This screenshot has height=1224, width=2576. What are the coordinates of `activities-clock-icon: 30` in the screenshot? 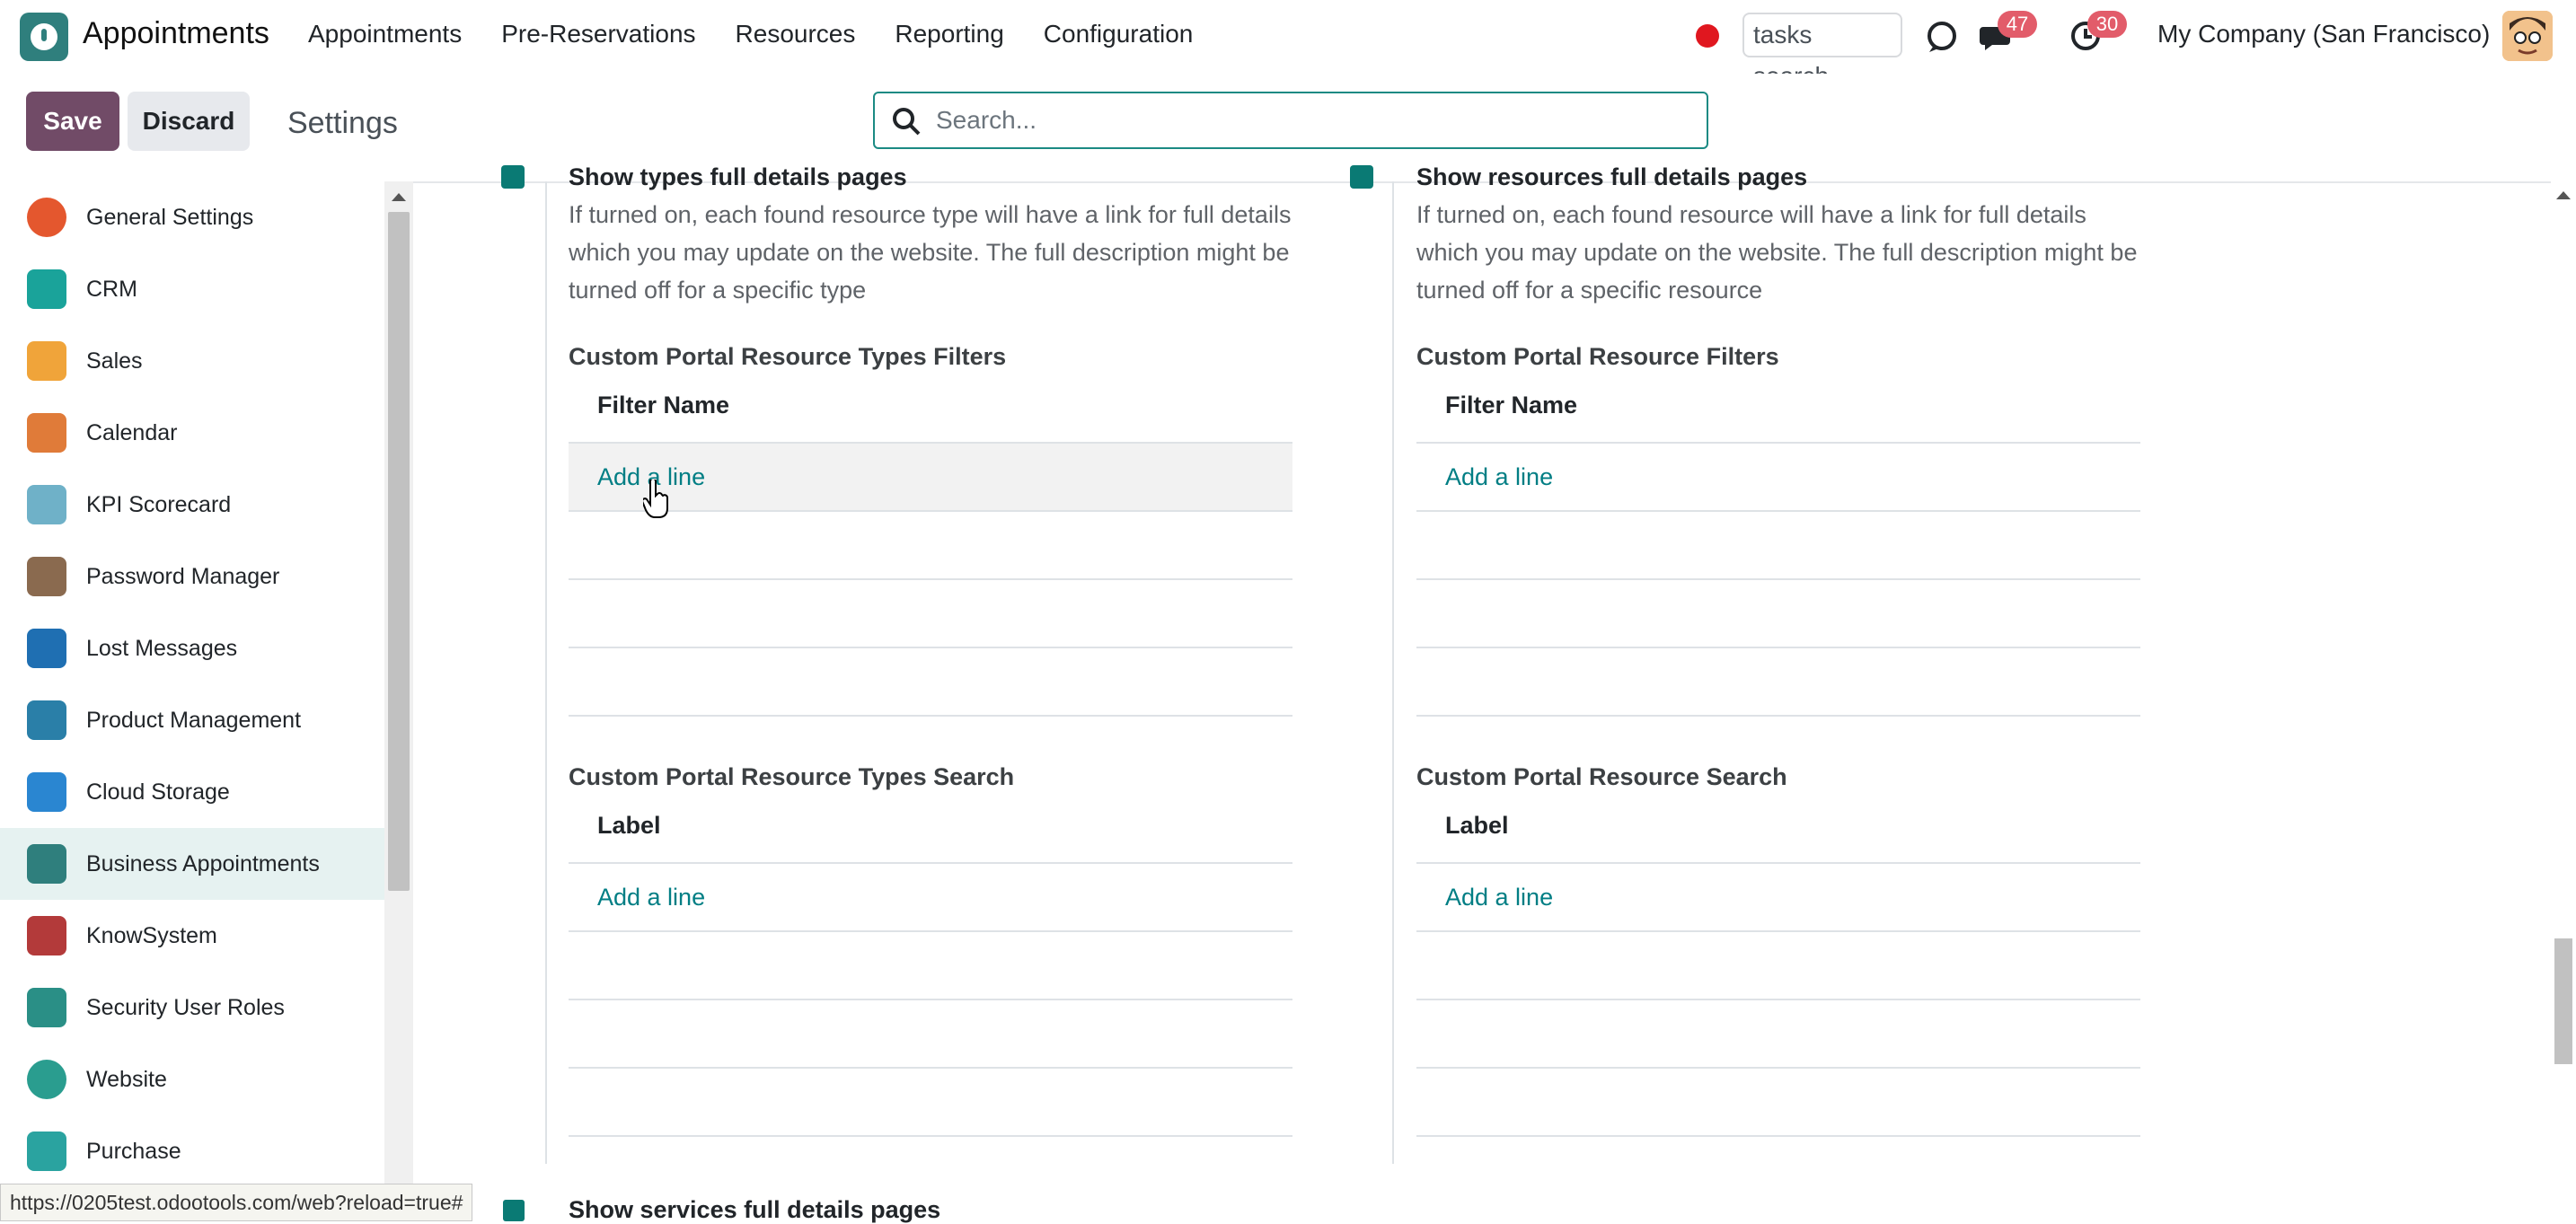 It's located at (2096, 34).